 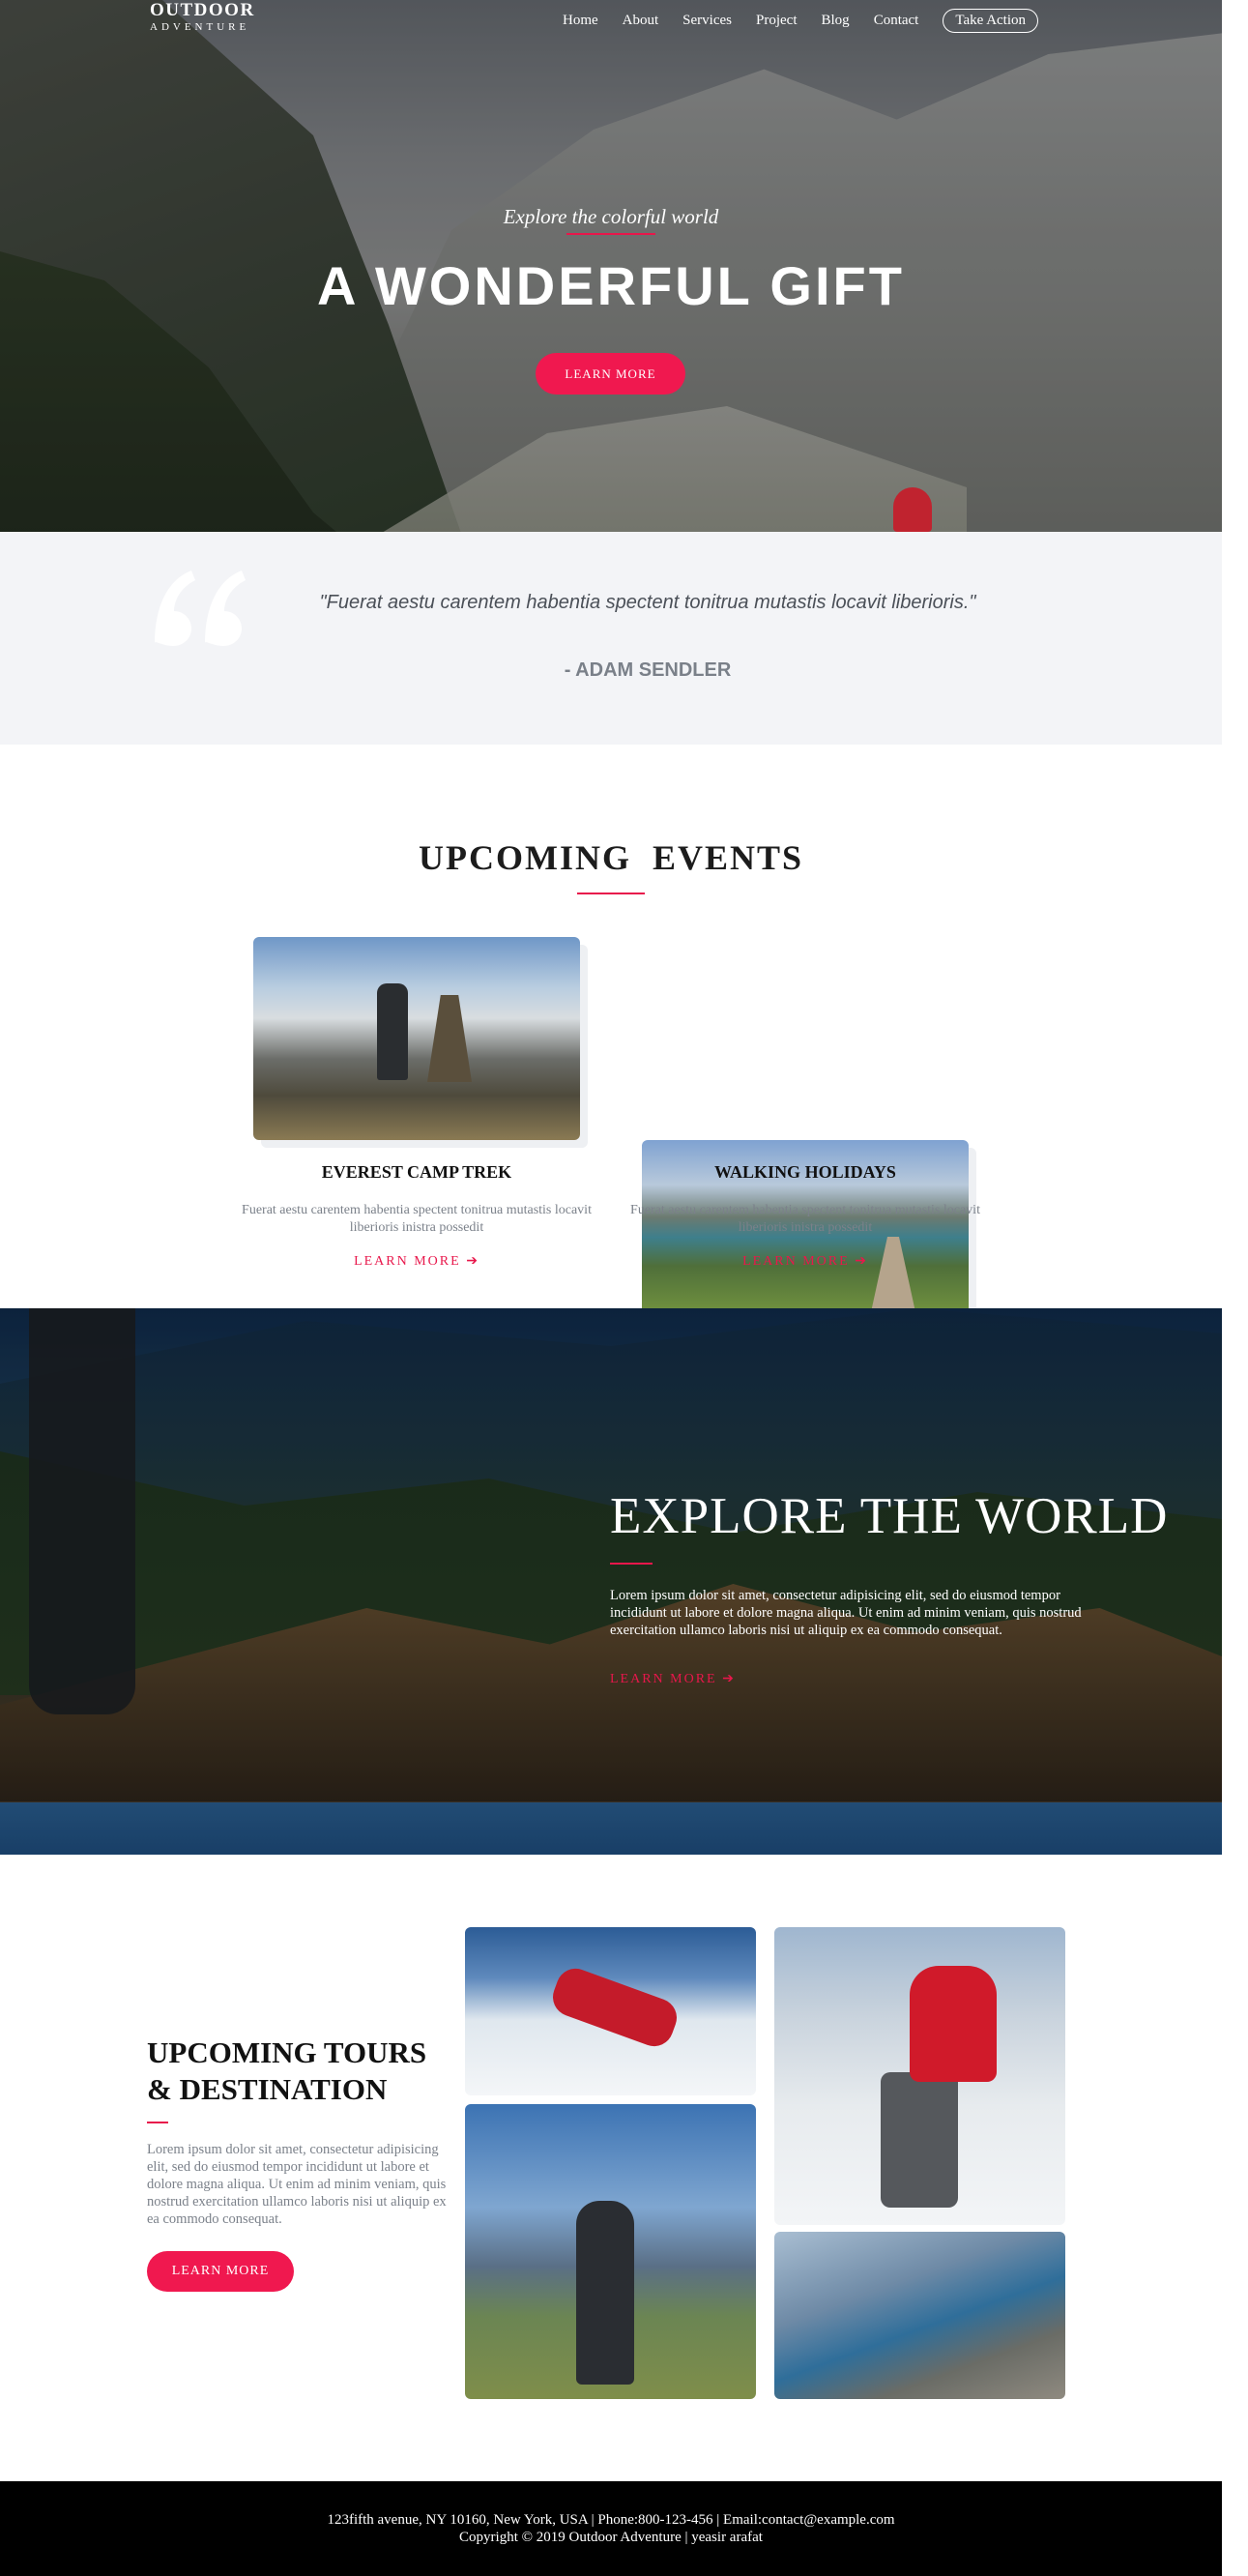 I want to click on tour-image-skier-downhill, so click(x=610, y=2011).